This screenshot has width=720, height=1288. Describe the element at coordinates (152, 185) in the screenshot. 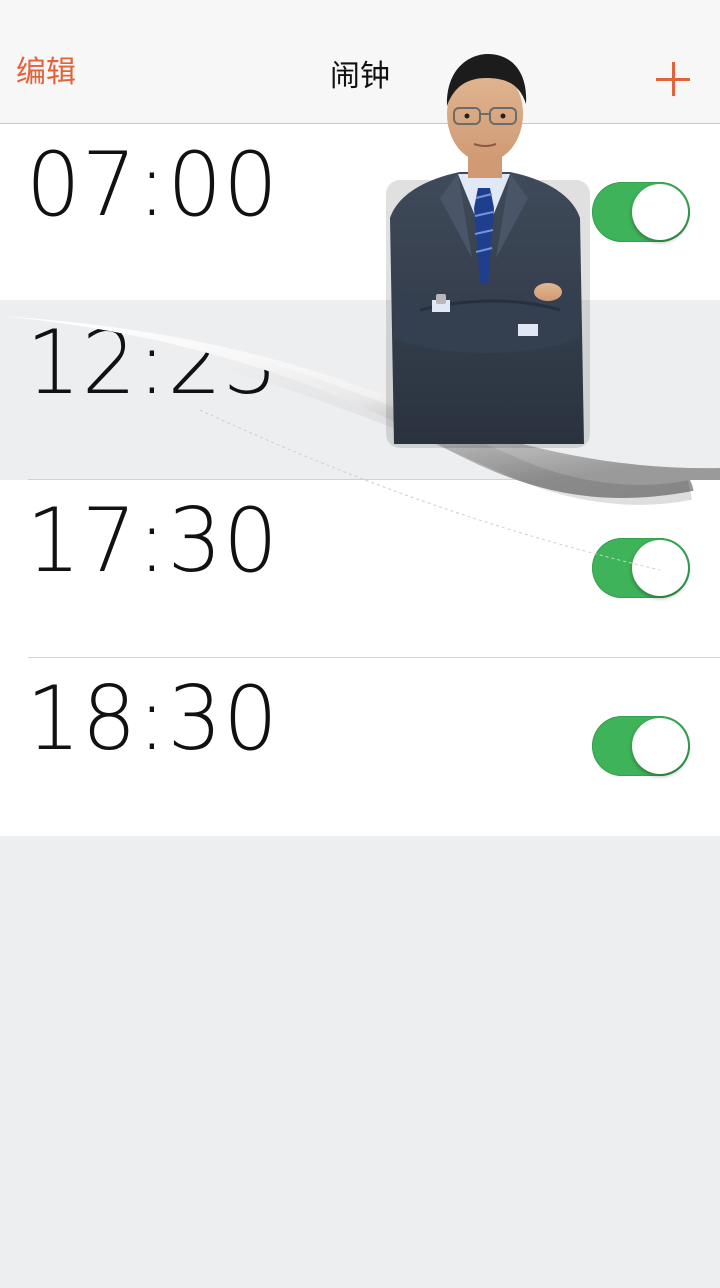

I see `alarm-time: 07:00` at that location.